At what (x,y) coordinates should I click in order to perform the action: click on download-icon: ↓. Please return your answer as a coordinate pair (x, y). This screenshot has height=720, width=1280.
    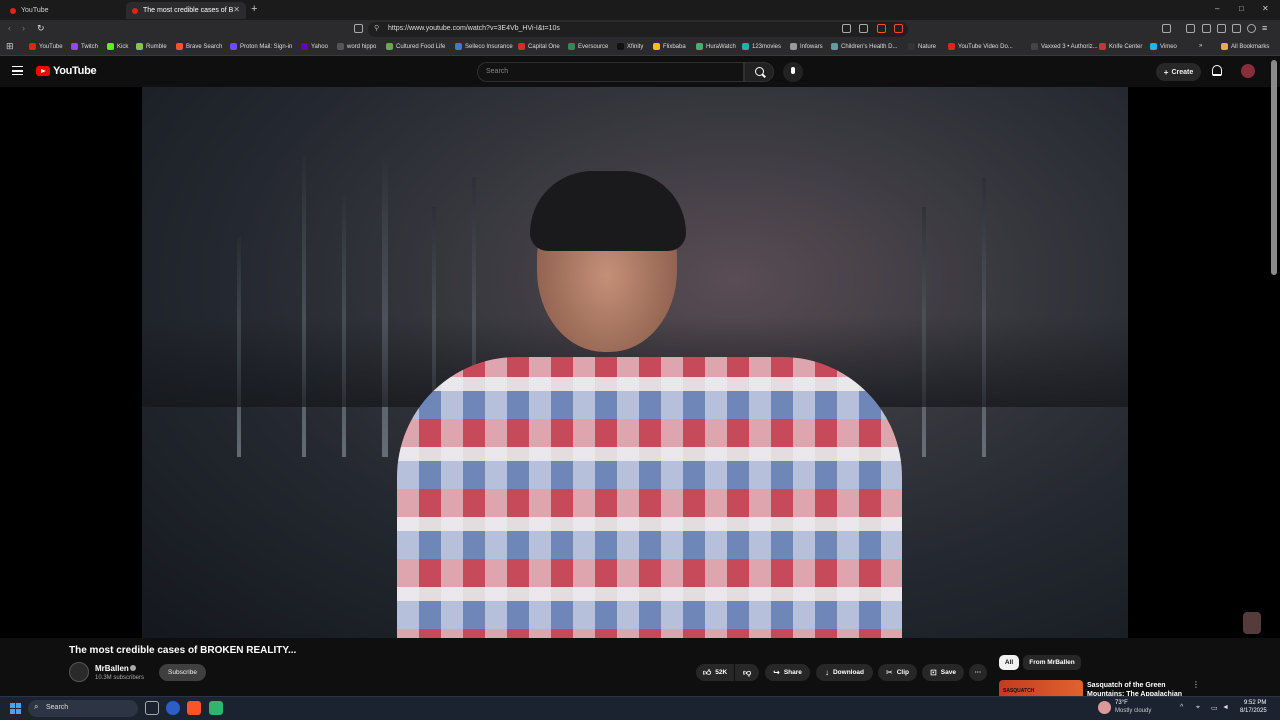
    Looking at the image, I should click on (826, 672).